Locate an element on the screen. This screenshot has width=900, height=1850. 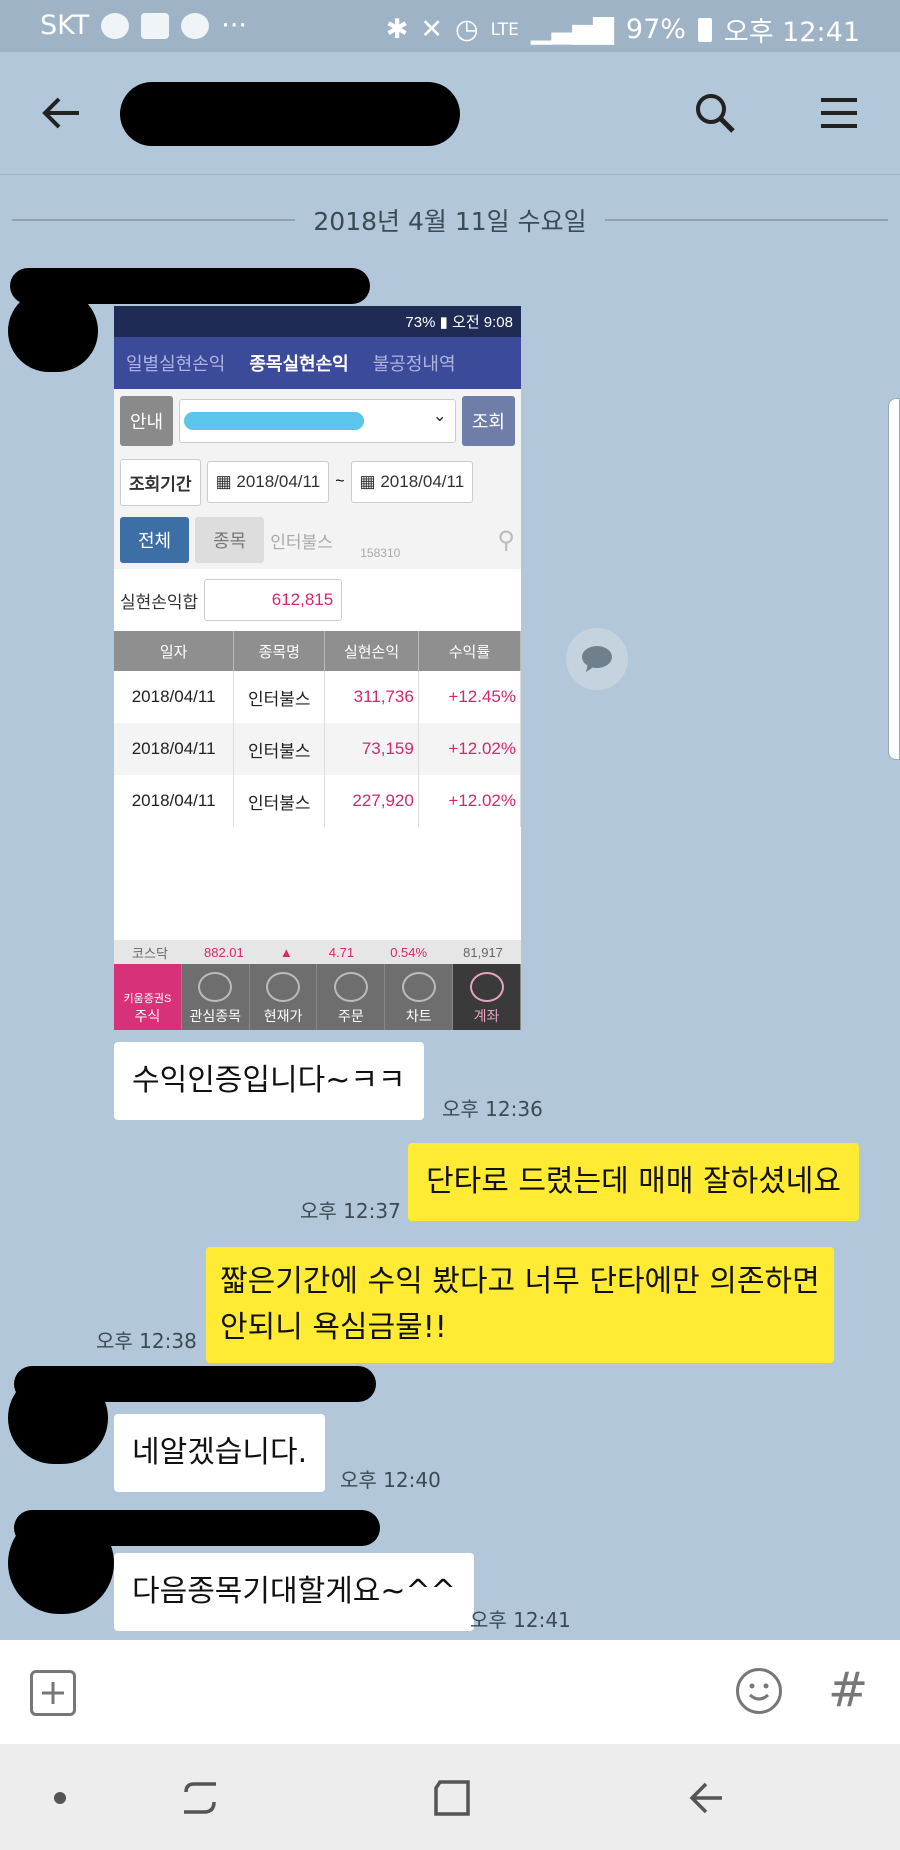
mute-icon: ✕ is located at coordinates (432, 29).